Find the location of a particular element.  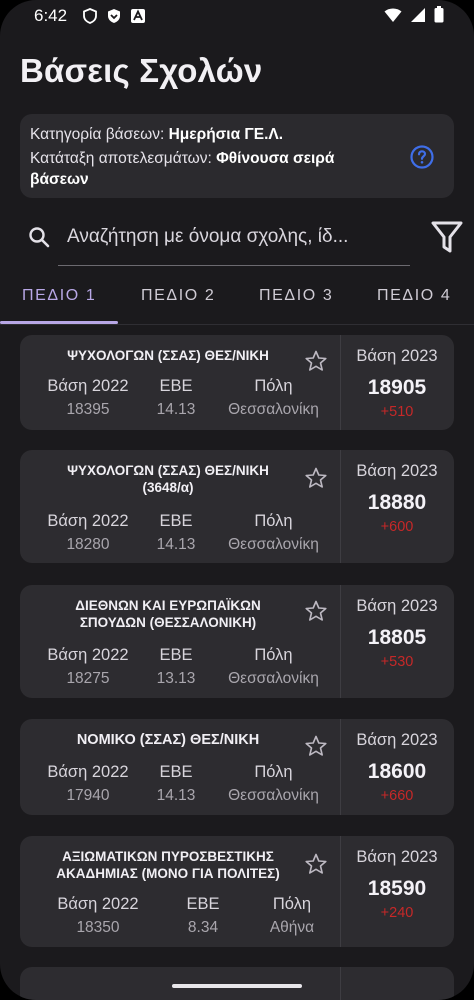

school-name-cont: ΣΠΟΥΔΩΝ (ΘΕΣΣΑΛΟΝΙΚΗ) is located at coordinates (168, 622).